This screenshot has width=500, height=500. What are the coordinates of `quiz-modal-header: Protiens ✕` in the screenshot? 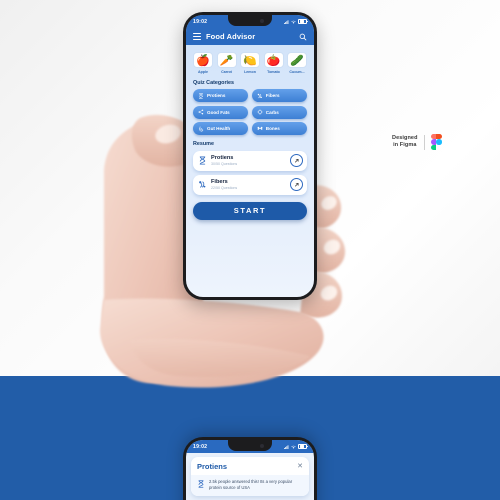 It's located at (250, 466).